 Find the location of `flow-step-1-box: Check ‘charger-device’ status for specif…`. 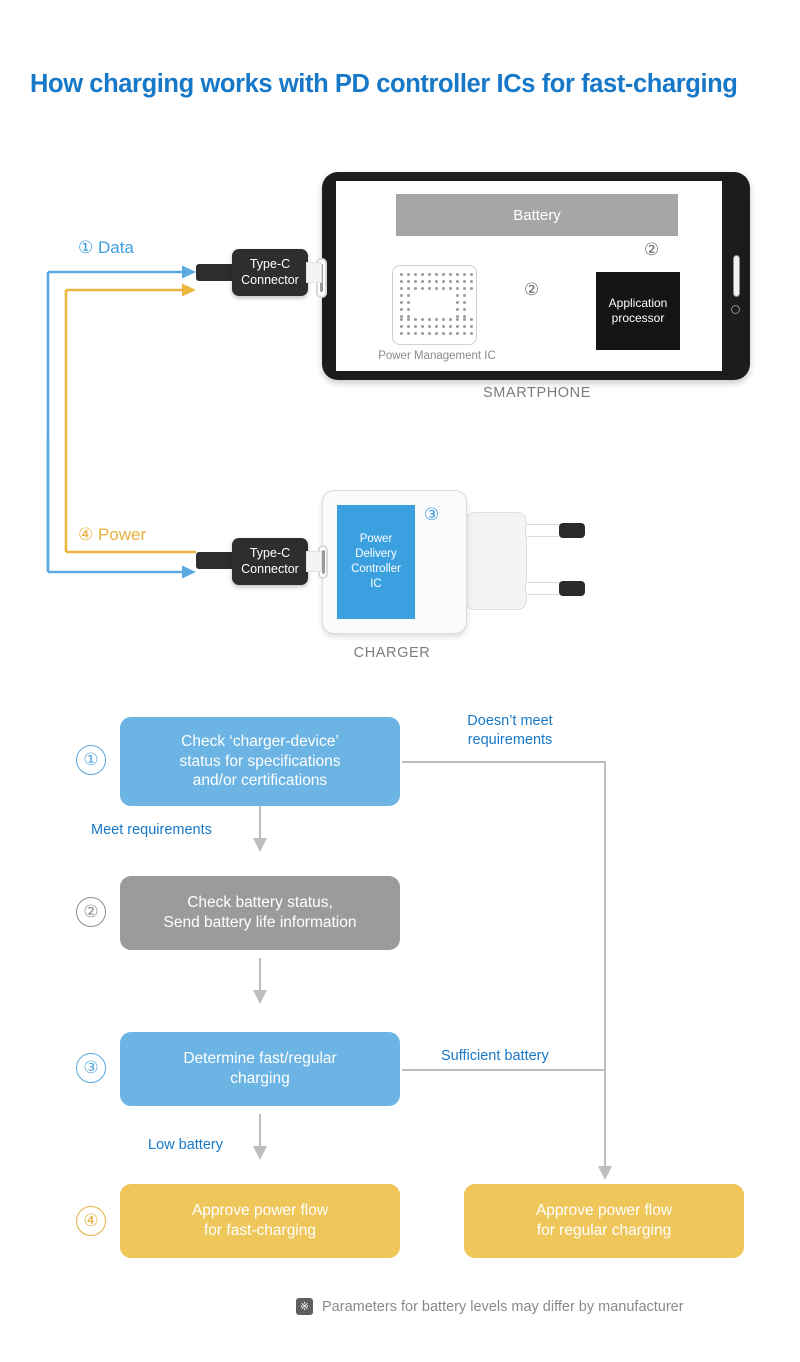

flow-step-1-box: Check ‘charger-device’ status for specif… is located at coordinates (260, 761).